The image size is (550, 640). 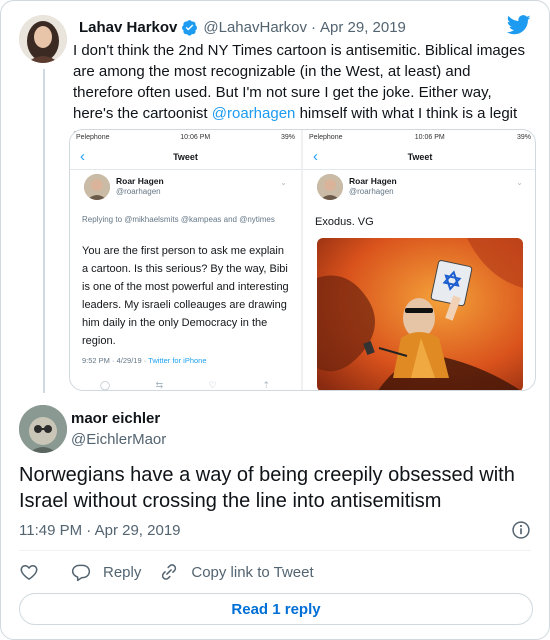 I want to click on retweet-icon: ⇆, so click(x=159, y=385).